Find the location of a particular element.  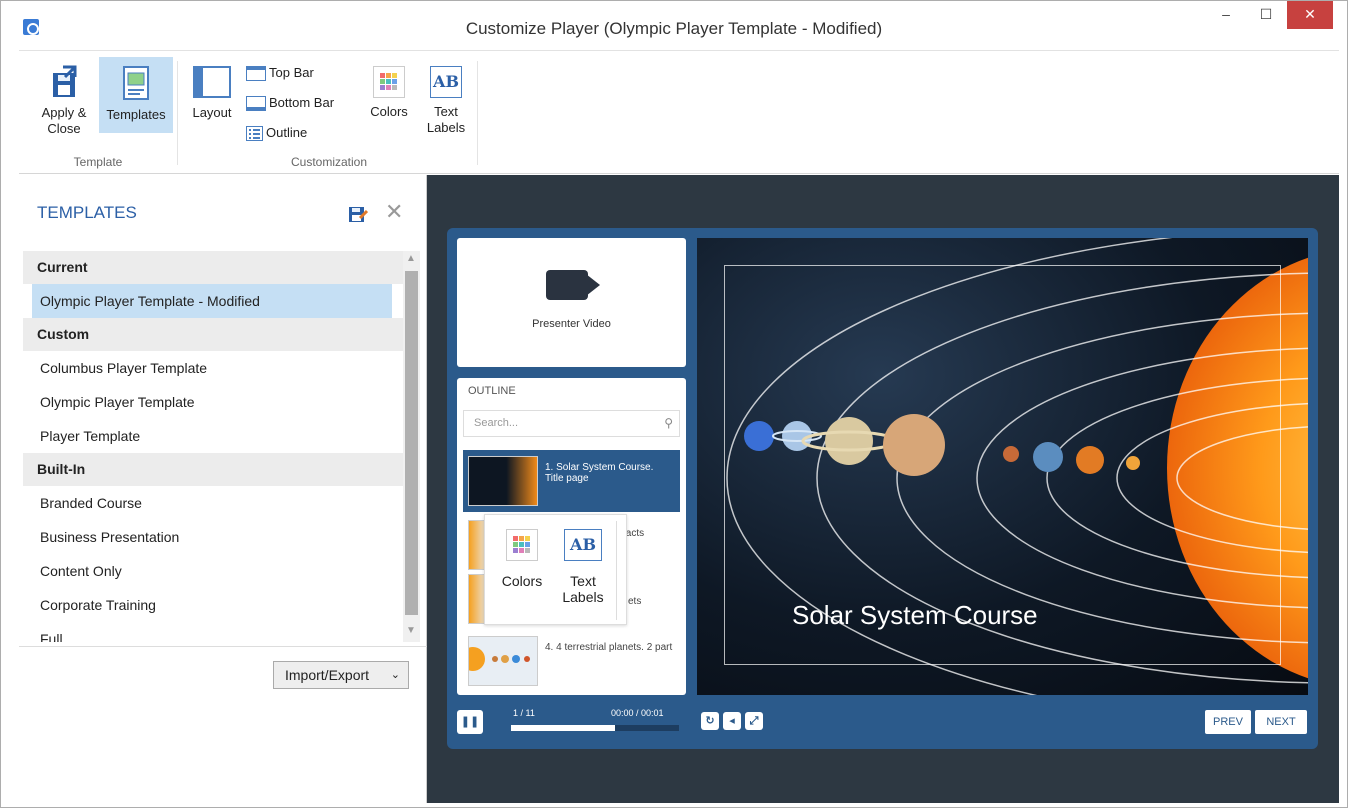

apply-close-label: Apply & Close is located at coordinates (64, 120).